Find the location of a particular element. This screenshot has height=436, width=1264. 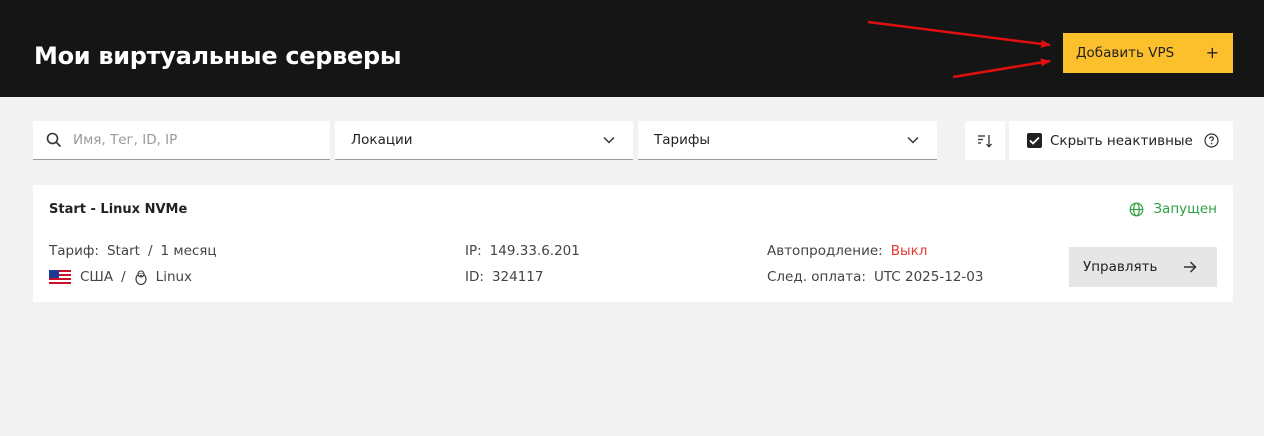

search-field is located at coordinates (181, 140).